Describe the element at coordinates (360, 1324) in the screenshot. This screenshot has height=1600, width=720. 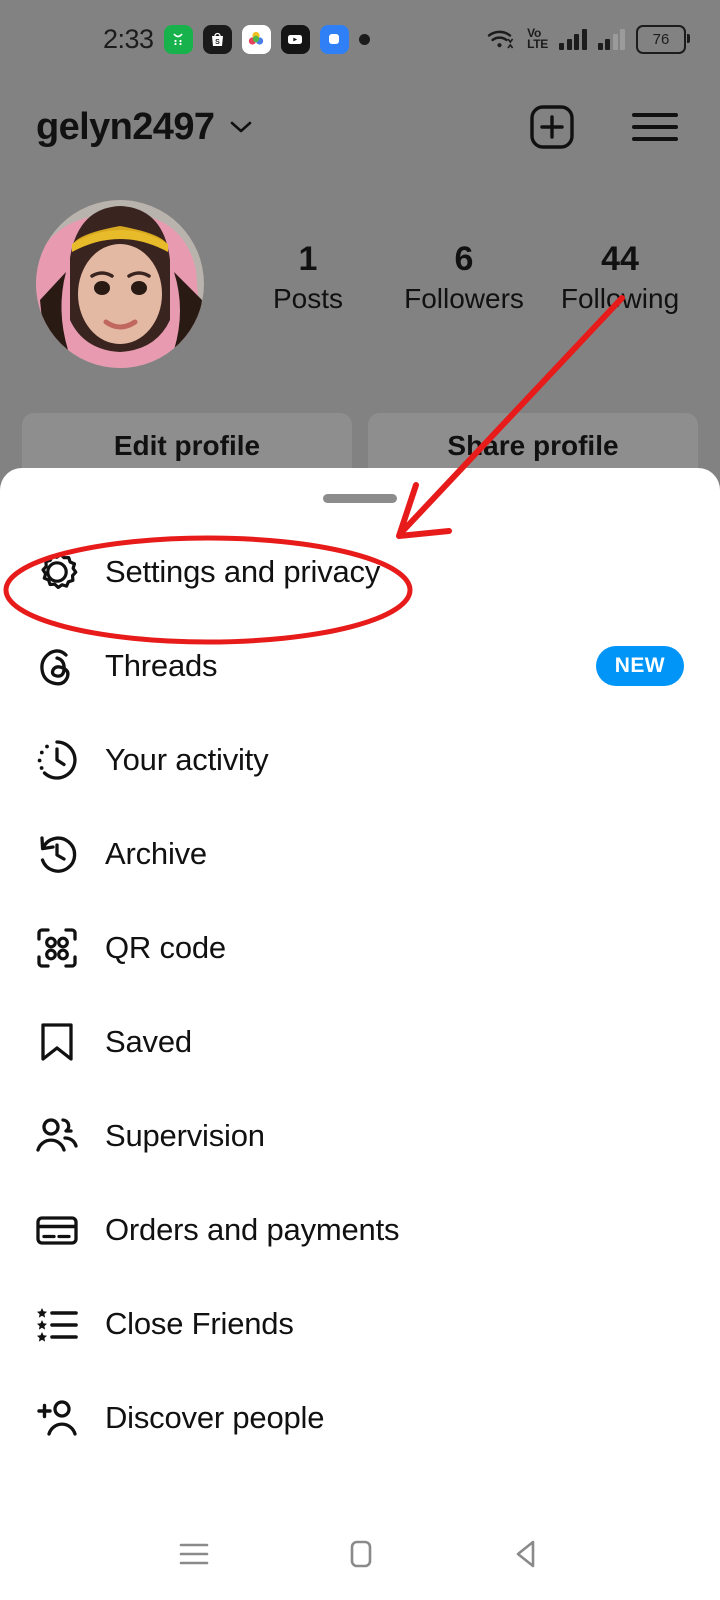
I see `menu-item-close-friends: Close Friends` at that location.